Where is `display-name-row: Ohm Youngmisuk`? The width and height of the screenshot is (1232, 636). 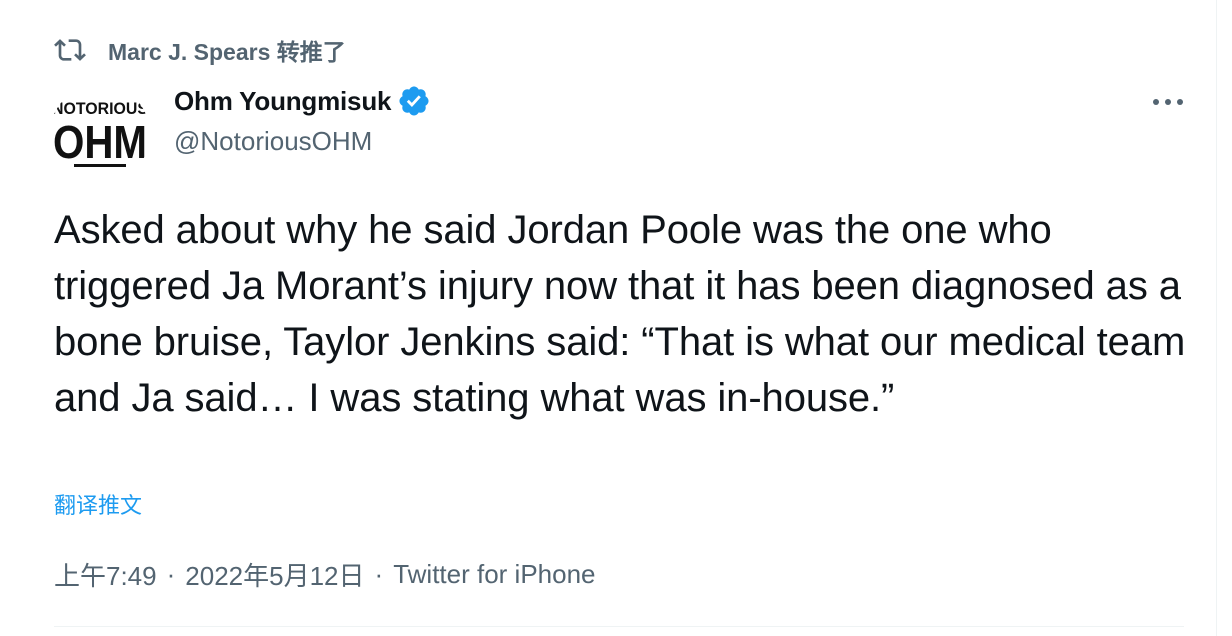
display-name-row: Ohm Youngmisuk is located at coordinates (302, 101).